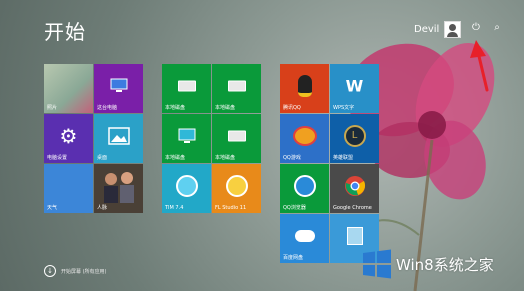 This screenshot has height=291, width=524. I want to click on tim-icon, so click(186, 185).